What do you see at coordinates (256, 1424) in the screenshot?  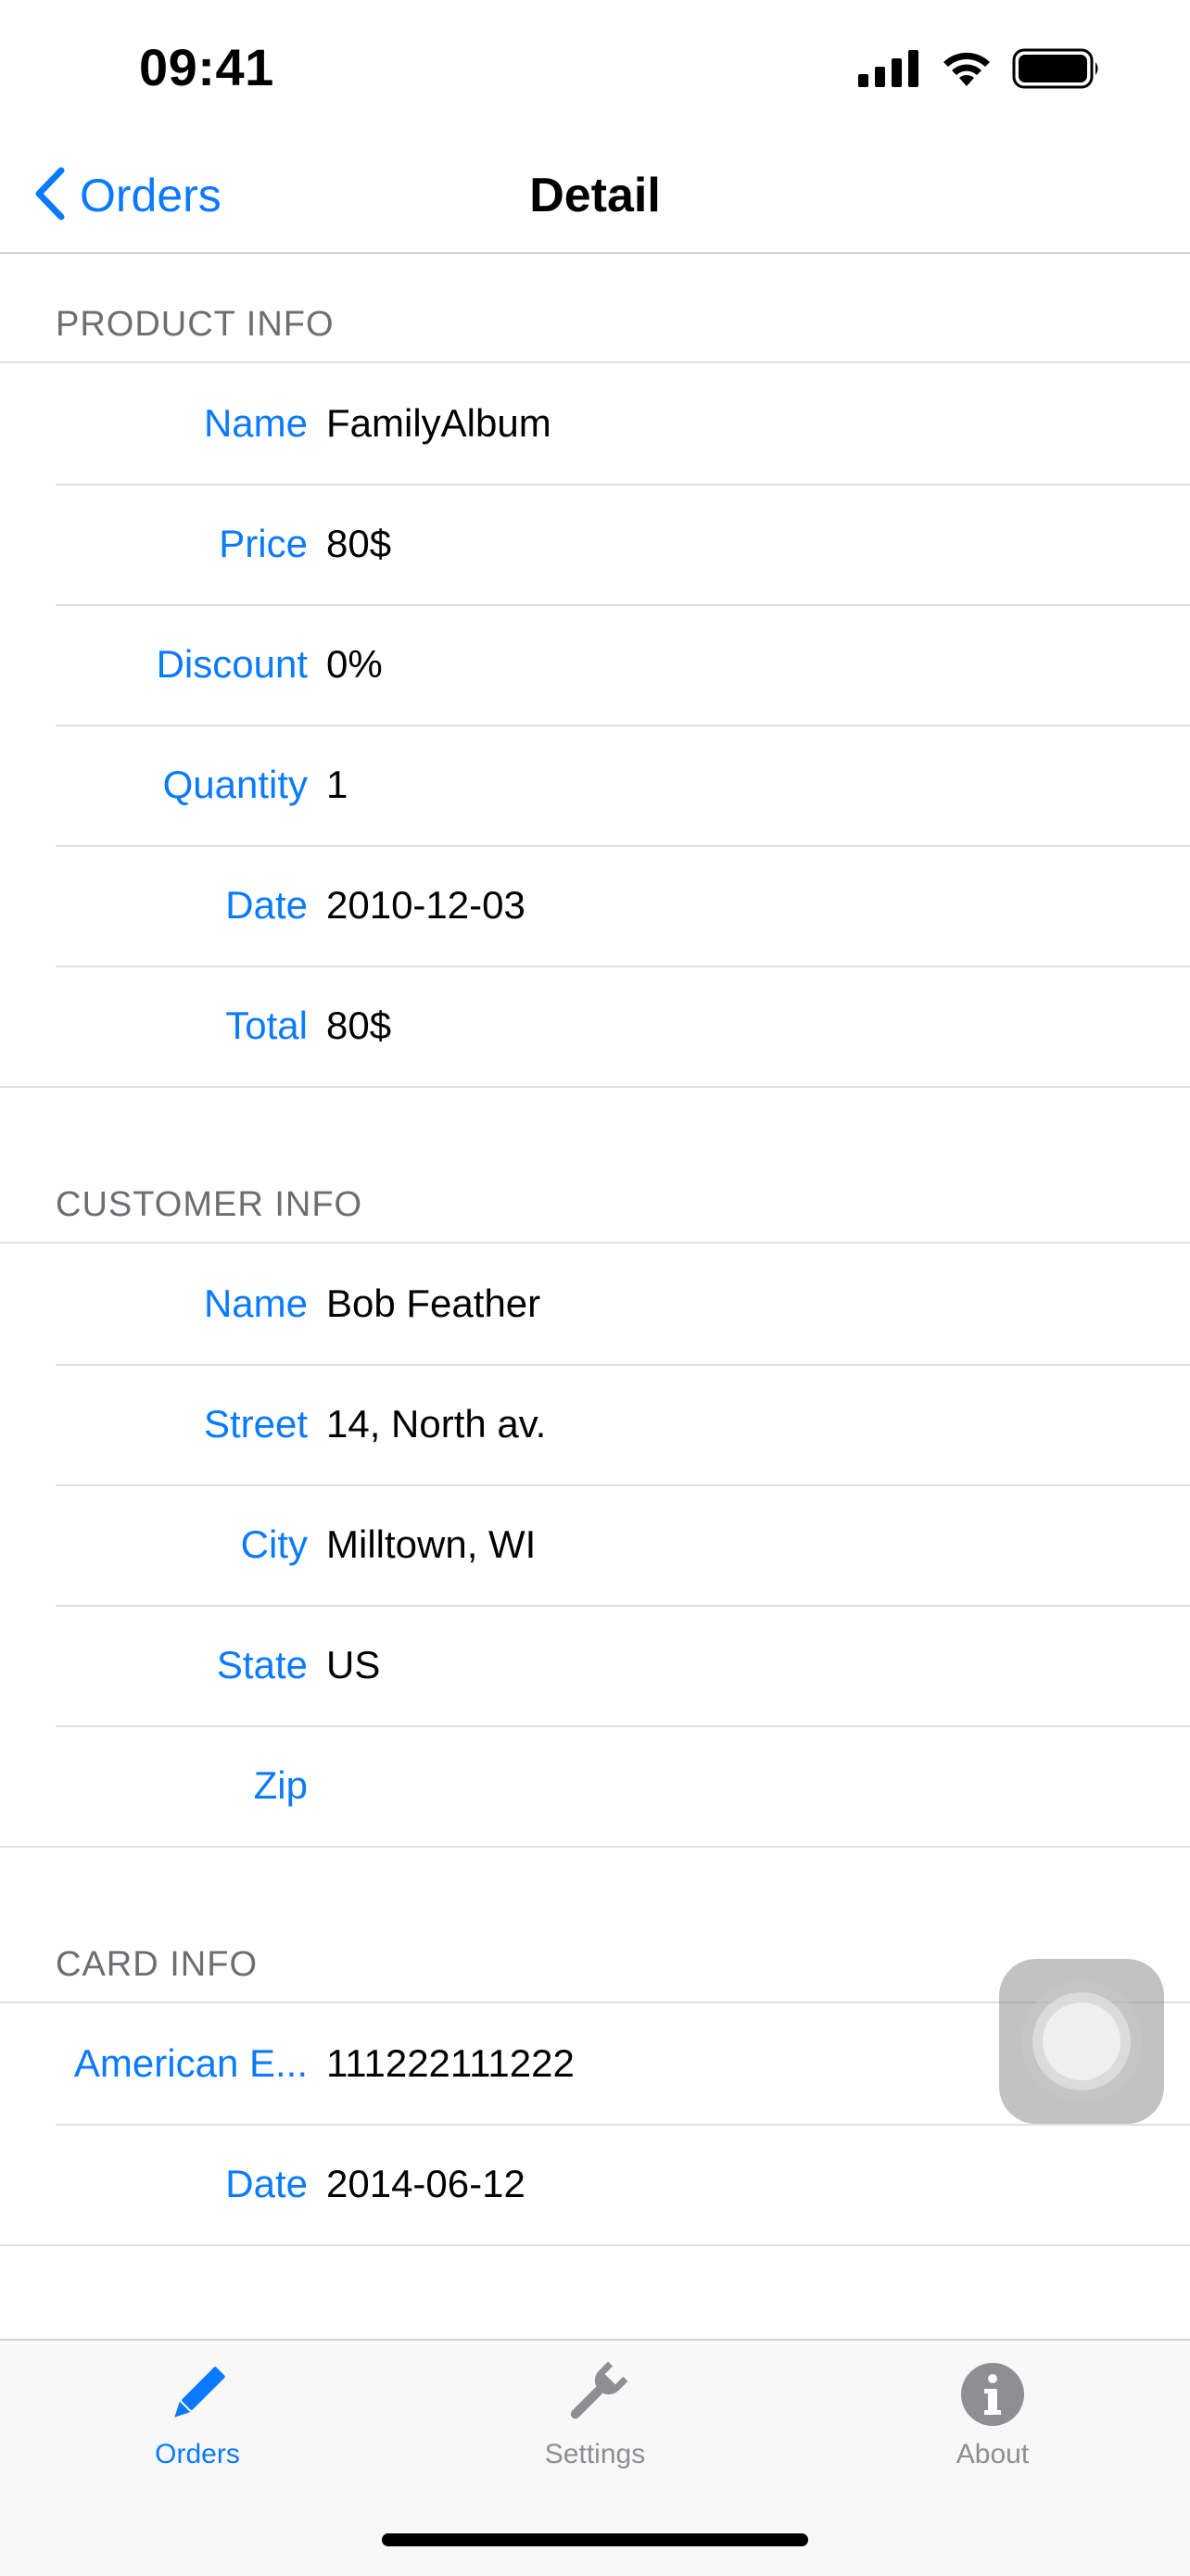 I see `row-label: Street` at bounding box center [256, 1424].